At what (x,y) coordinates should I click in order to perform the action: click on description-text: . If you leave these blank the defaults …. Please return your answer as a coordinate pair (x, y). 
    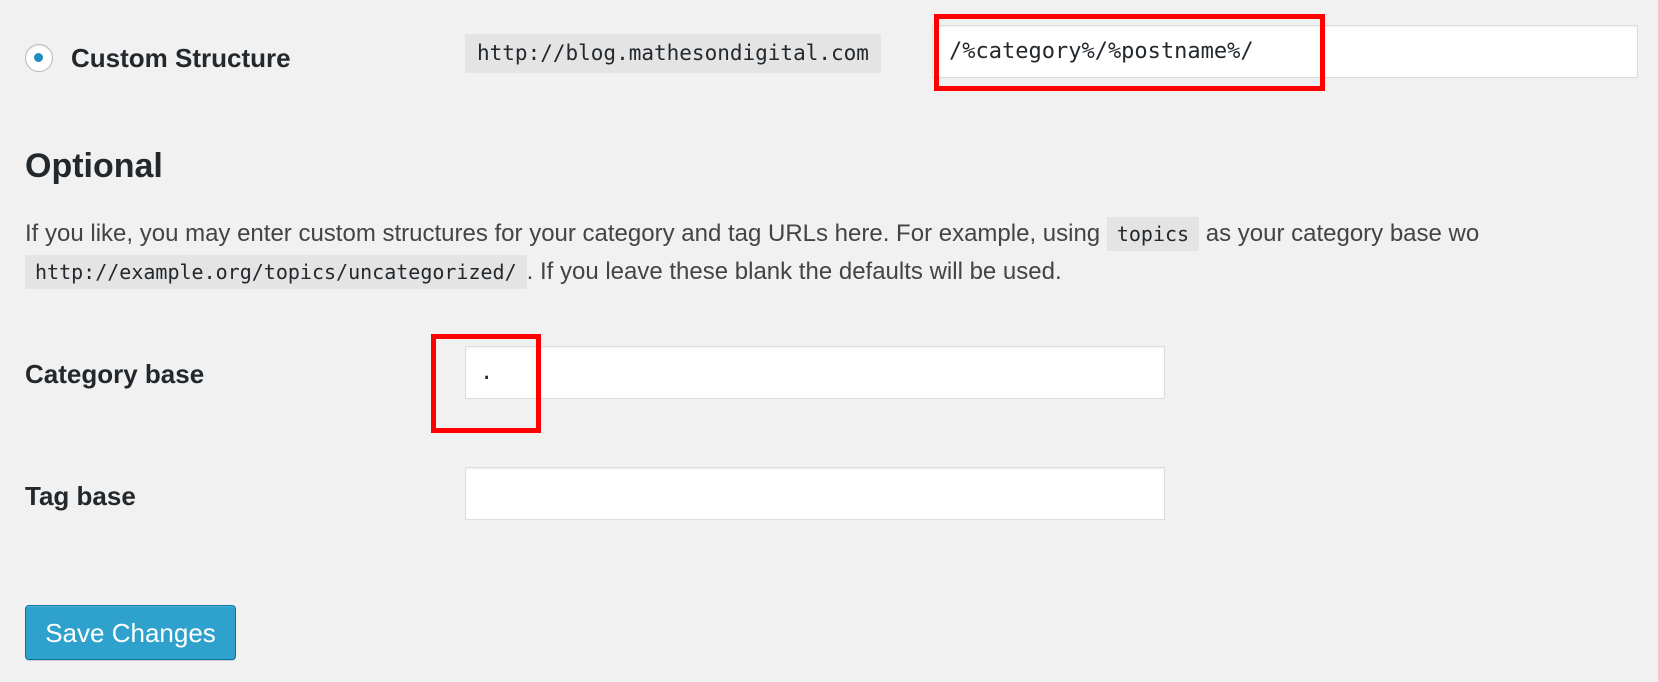
    Looking at the image, I should click on (794, 271).